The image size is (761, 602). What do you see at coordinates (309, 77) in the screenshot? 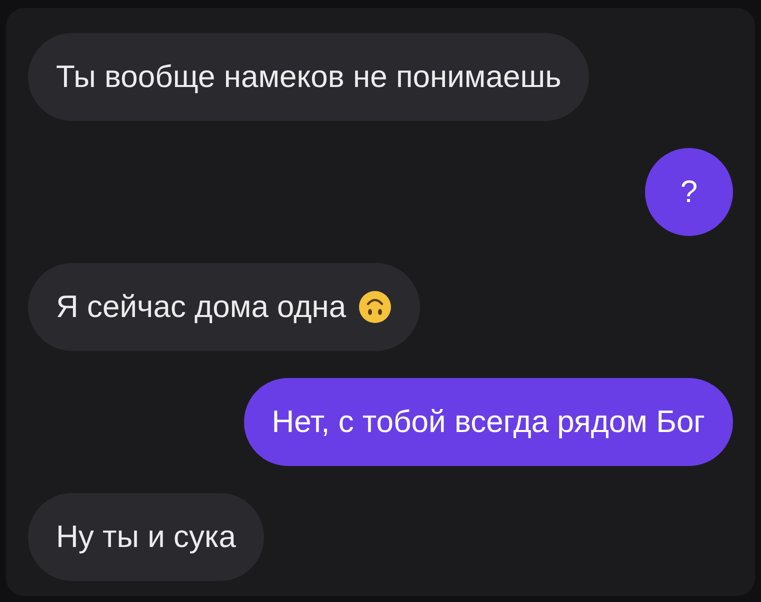
I see `message-text: Ты вообще намеков не понимаешь` at bounding box center [309, 77].